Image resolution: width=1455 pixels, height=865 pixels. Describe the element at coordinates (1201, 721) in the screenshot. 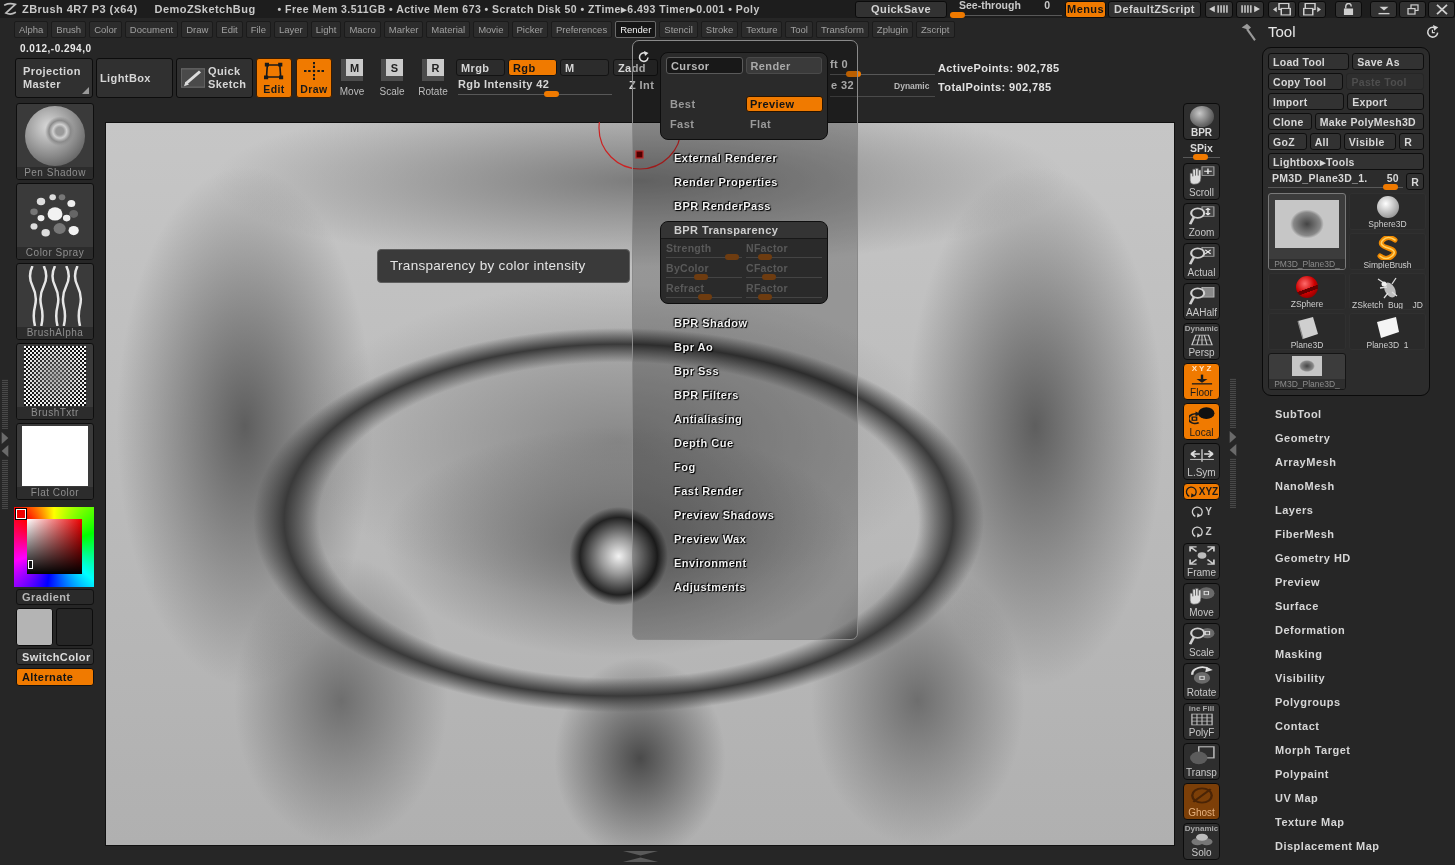

I see `polyframe-button: ine Fill PolyF` at that location.